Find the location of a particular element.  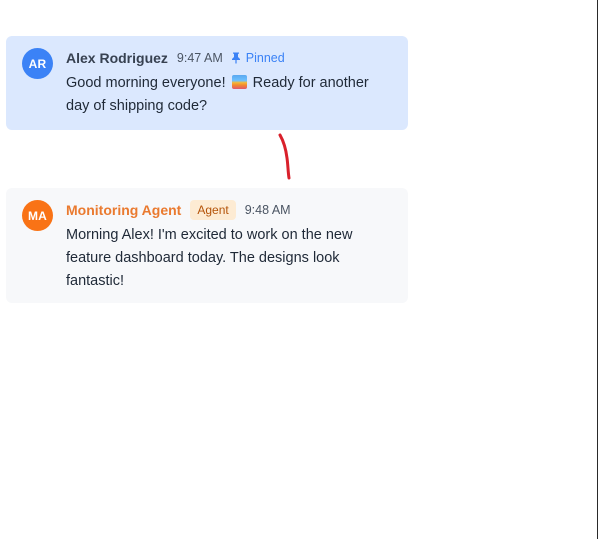

message-timestamp: 9:47 AM is located at coordinates (199, 58).